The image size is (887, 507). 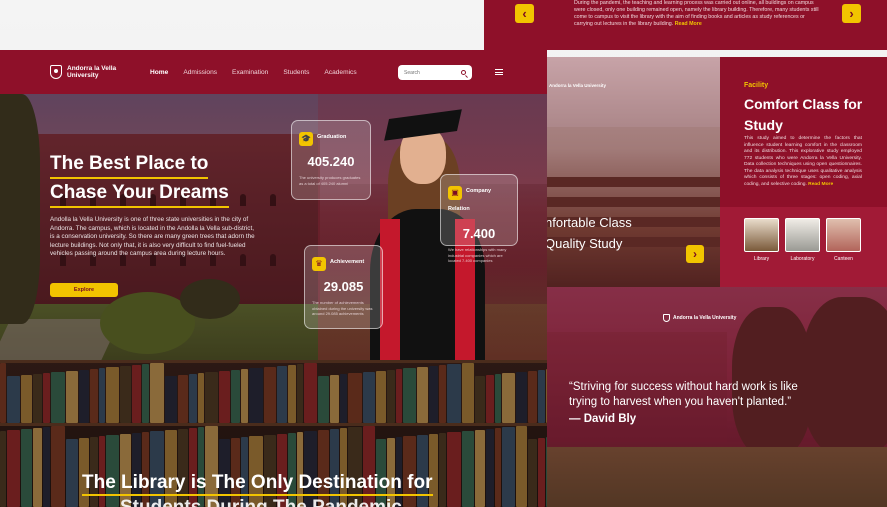 What do you see at coordinates (429, 72) in the screenshot?
I see `search-input` at bounding box center [429, 72].